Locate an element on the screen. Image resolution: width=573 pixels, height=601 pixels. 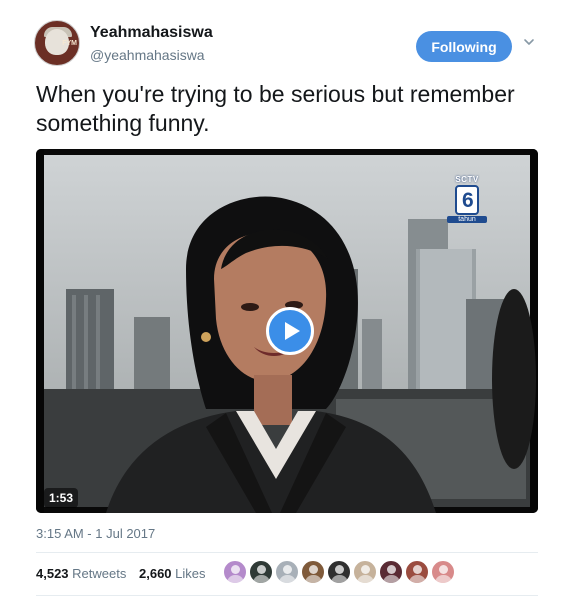
avatar: FYM is located at coordinates (57, 43).